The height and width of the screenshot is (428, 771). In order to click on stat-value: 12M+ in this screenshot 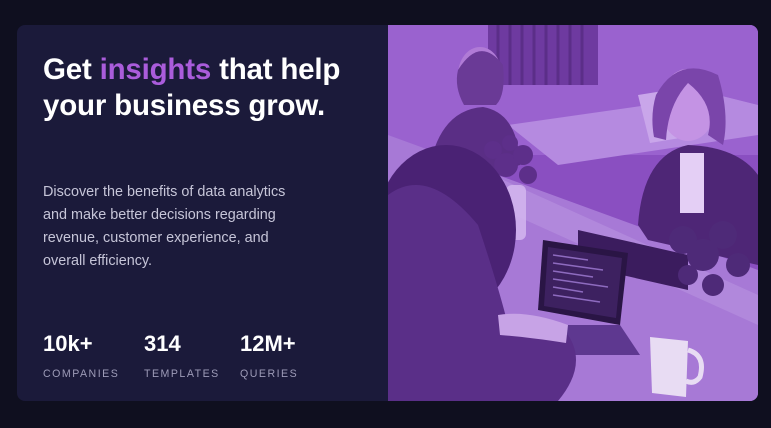, I will do `click(268, 343)`.